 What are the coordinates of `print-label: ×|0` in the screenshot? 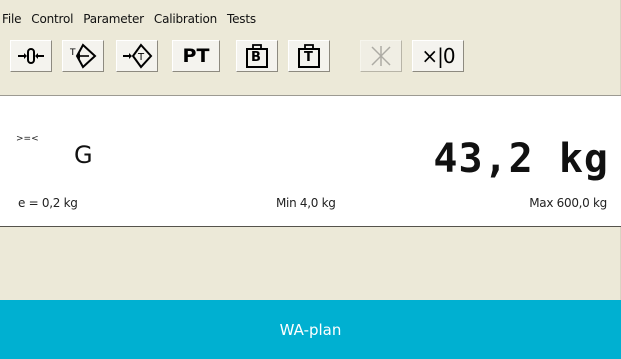 It's located at (438, 56).